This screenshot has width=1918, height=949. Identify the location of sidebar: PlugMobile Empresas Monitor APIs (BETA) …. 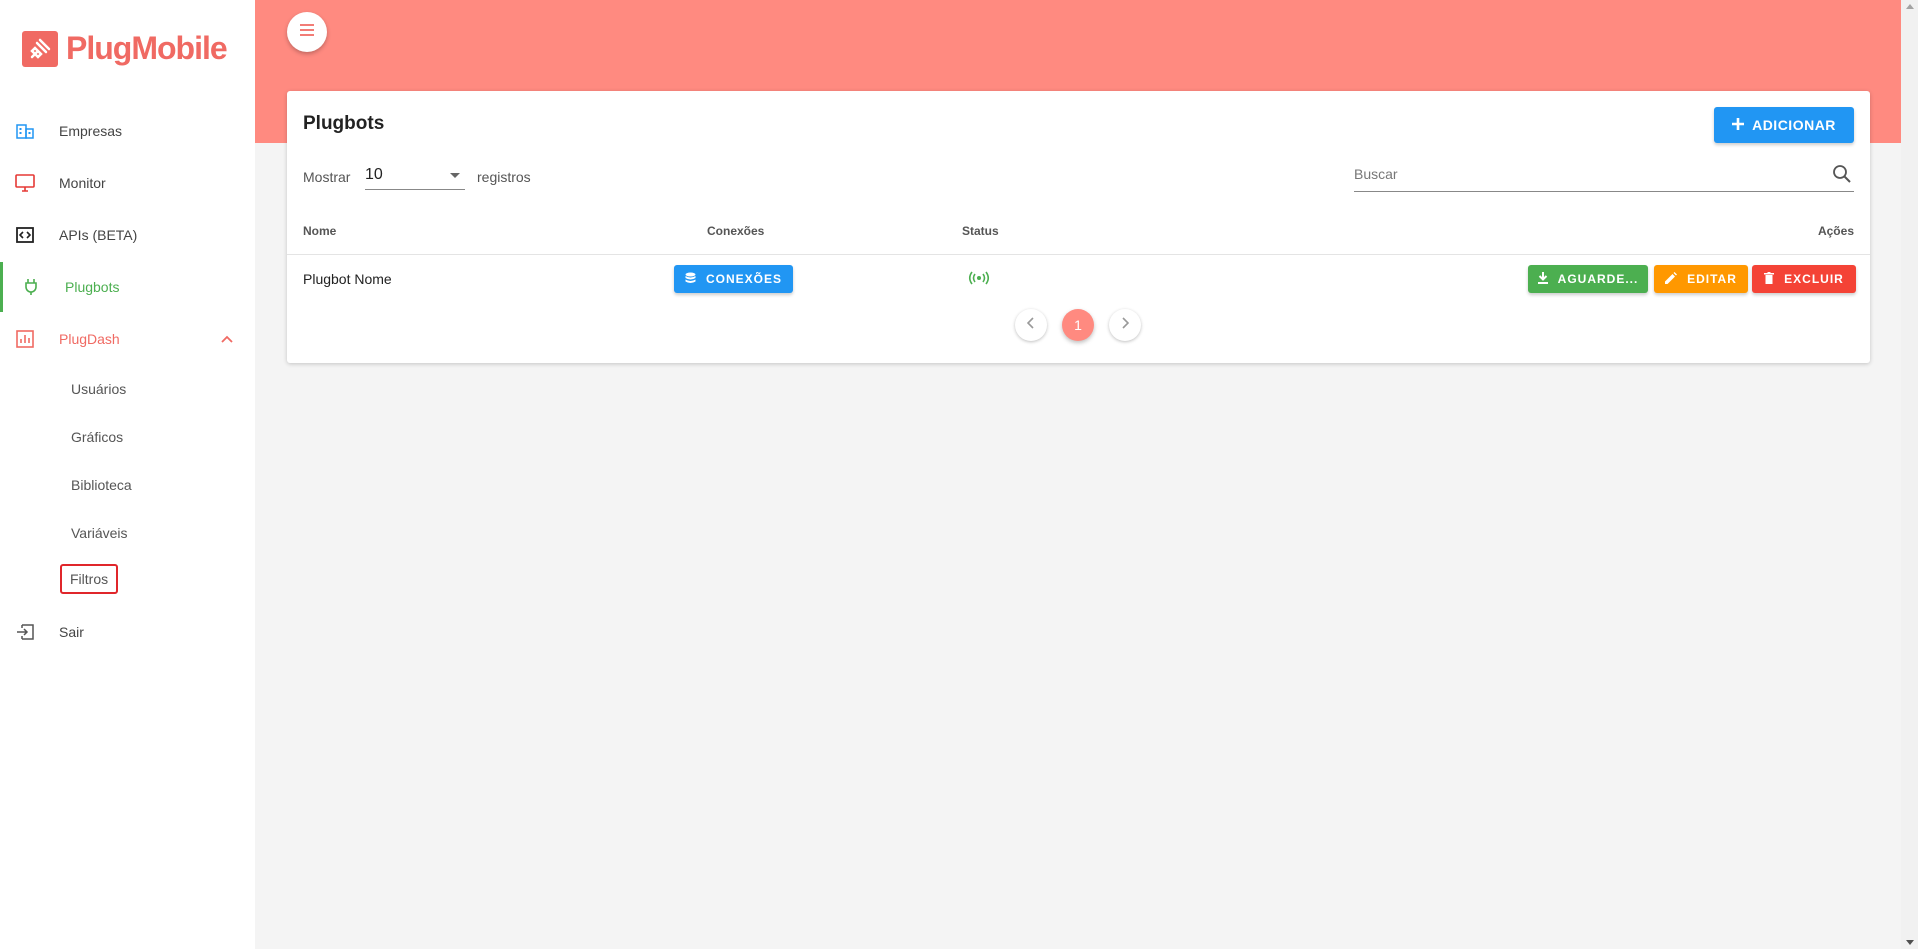
(127, 474).